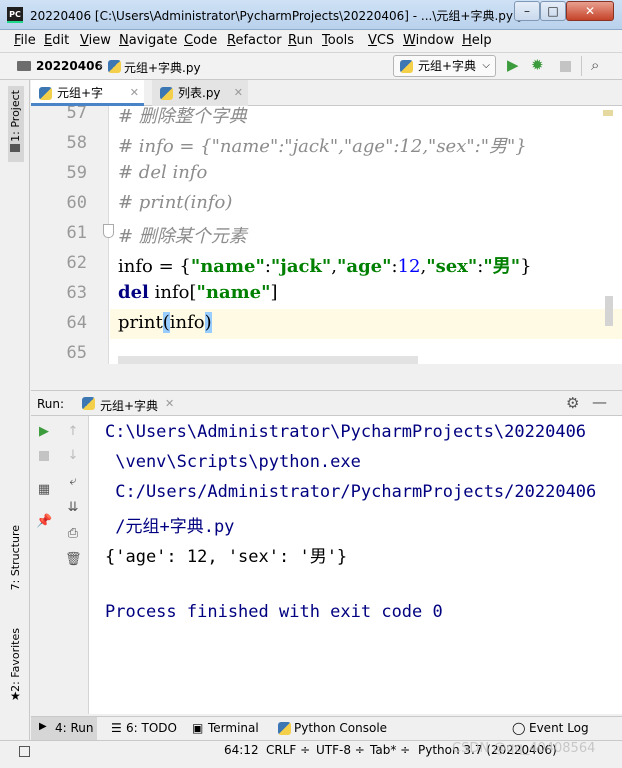 This screenshot has height=768, width=622. I want to click on line-number: 64, so click(76, 323).